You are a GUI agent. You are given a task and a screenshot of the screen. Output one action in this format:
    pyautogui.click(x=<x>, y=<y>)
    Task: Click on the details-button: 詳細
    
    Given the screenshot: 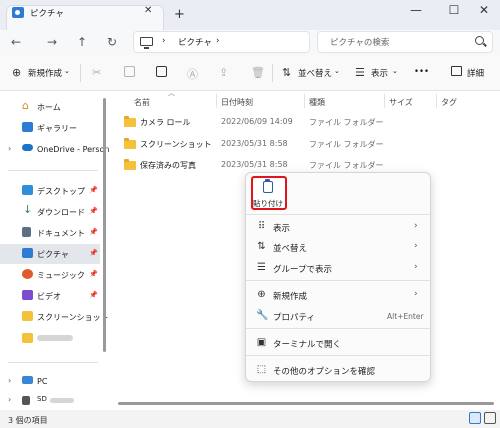 What is the action you would take?
    pyautogui.click(x=475, y=73)
    